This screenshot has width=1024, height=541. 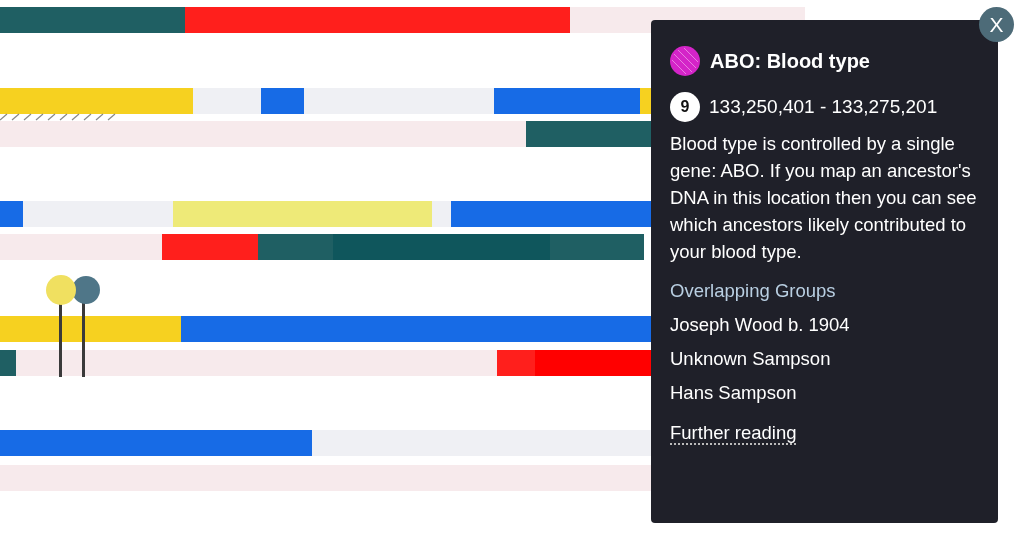 I want to click on description-text: Blood type is controlled by a single gene: ABO. If you map an ancestor's DNA in this location then you can see which ancestors likely contributed to your blood type., so click(x=824, y=198).